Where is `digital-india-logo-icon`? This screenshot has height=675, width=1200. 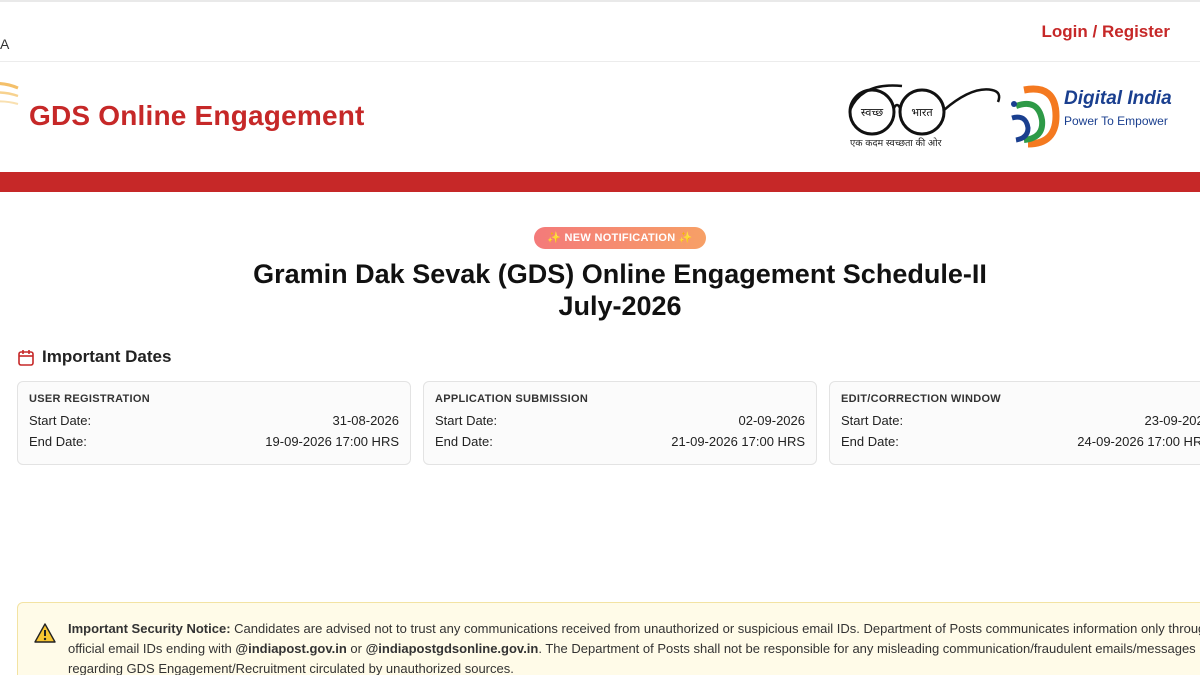 digital-india-logo-icon is located at coordinates (1035, 116).